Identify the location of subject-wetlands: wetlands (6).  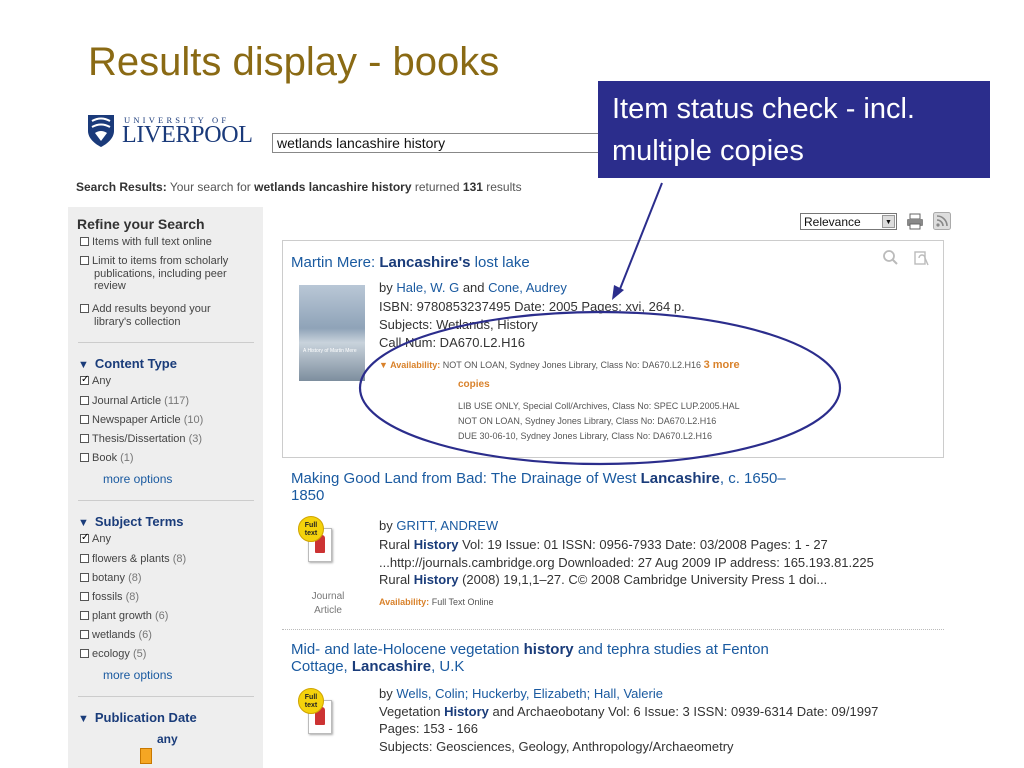
(116, 635).